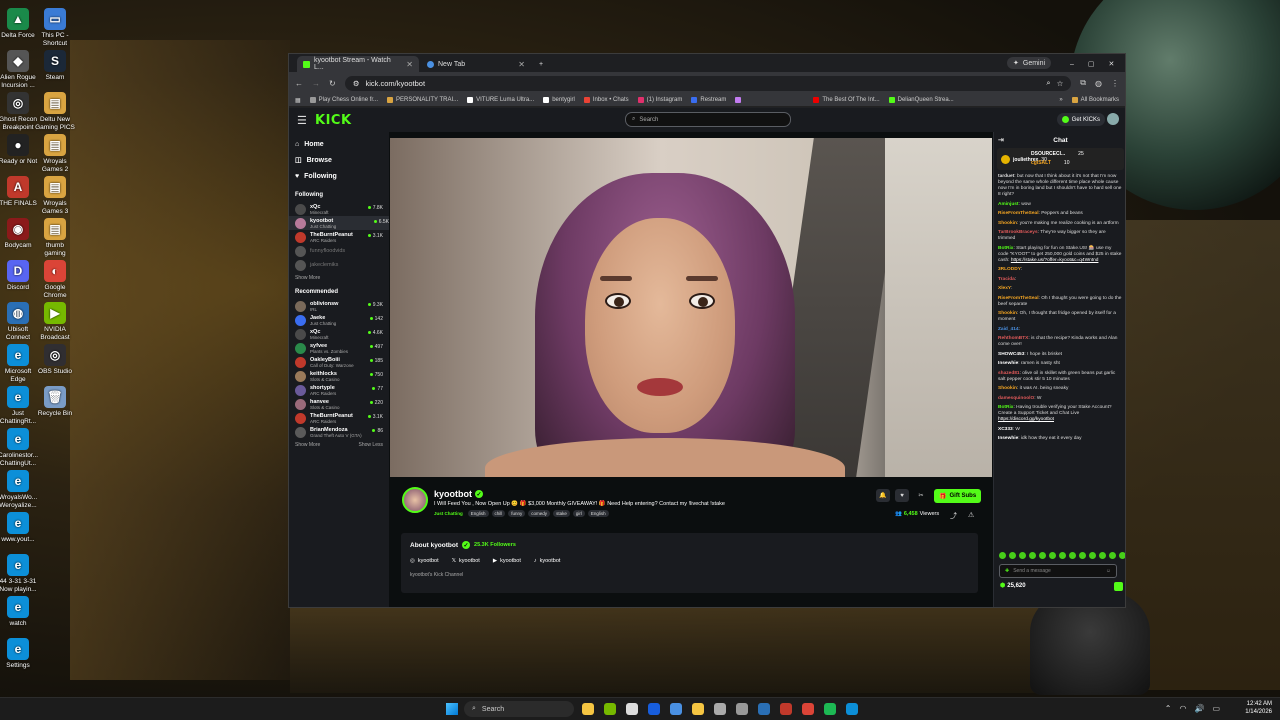  Describe the element at coordinates (299, 83) in the screenshot. I see `back-icon: ←` at that location.